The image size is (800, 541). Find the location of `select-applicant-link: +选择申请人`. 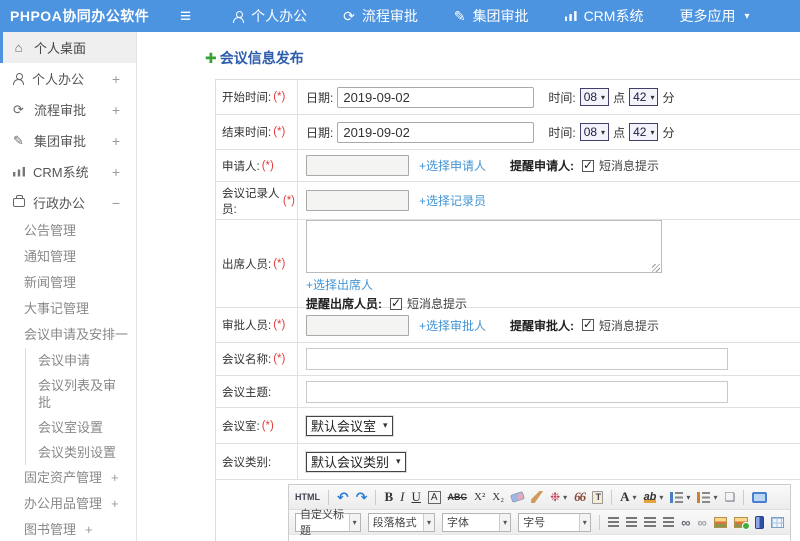

select-applicant-link: +选择申请人 is located at coordinates (452, 165).